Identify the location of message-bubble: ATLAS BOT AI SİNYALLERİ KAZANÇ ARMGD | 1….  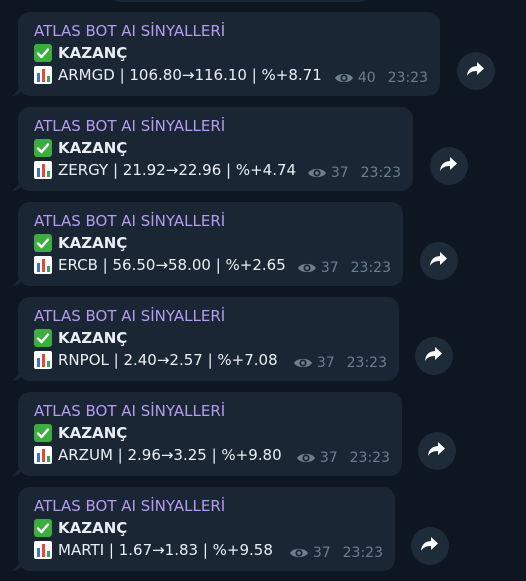
(229, 54).